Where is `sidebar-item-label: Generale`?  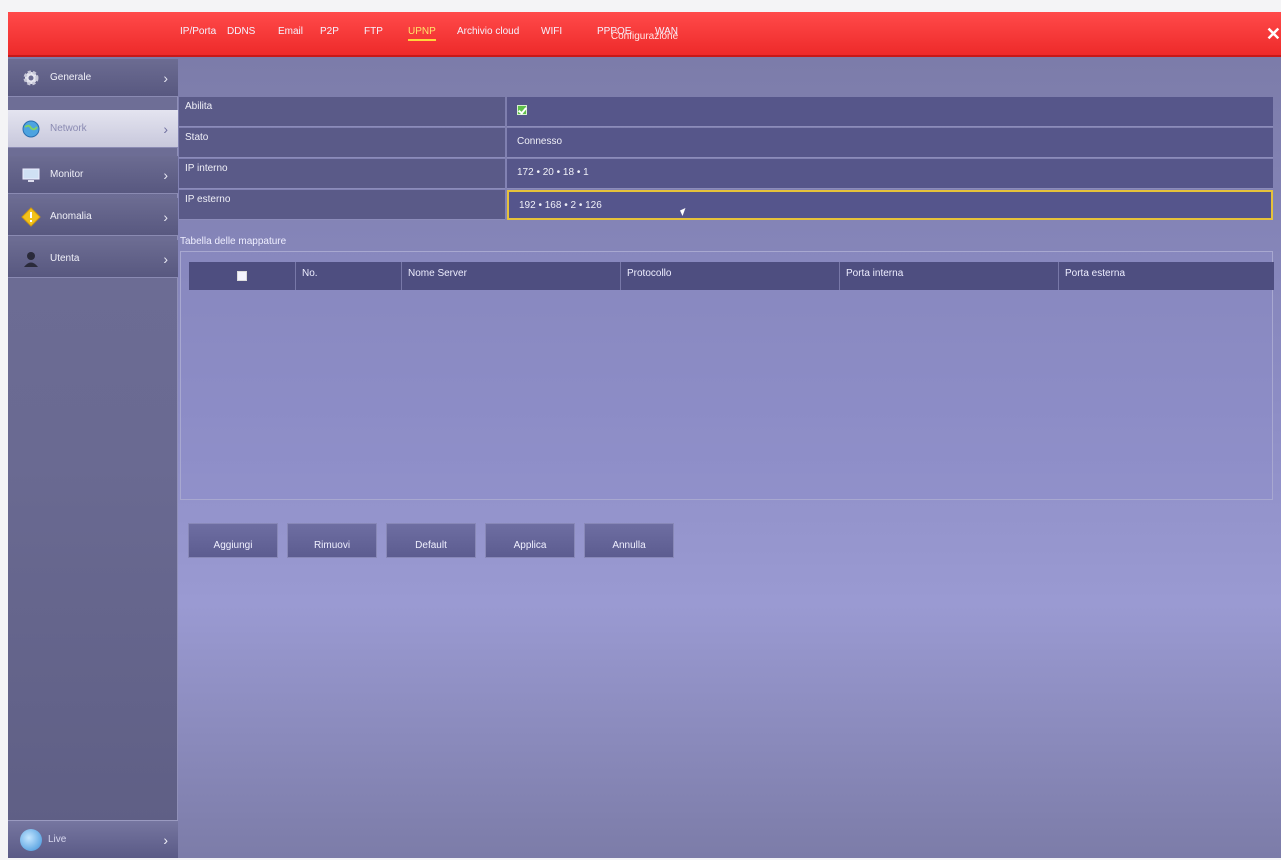
sidebar-item-label: Generale is located at coordinates (71, 77).